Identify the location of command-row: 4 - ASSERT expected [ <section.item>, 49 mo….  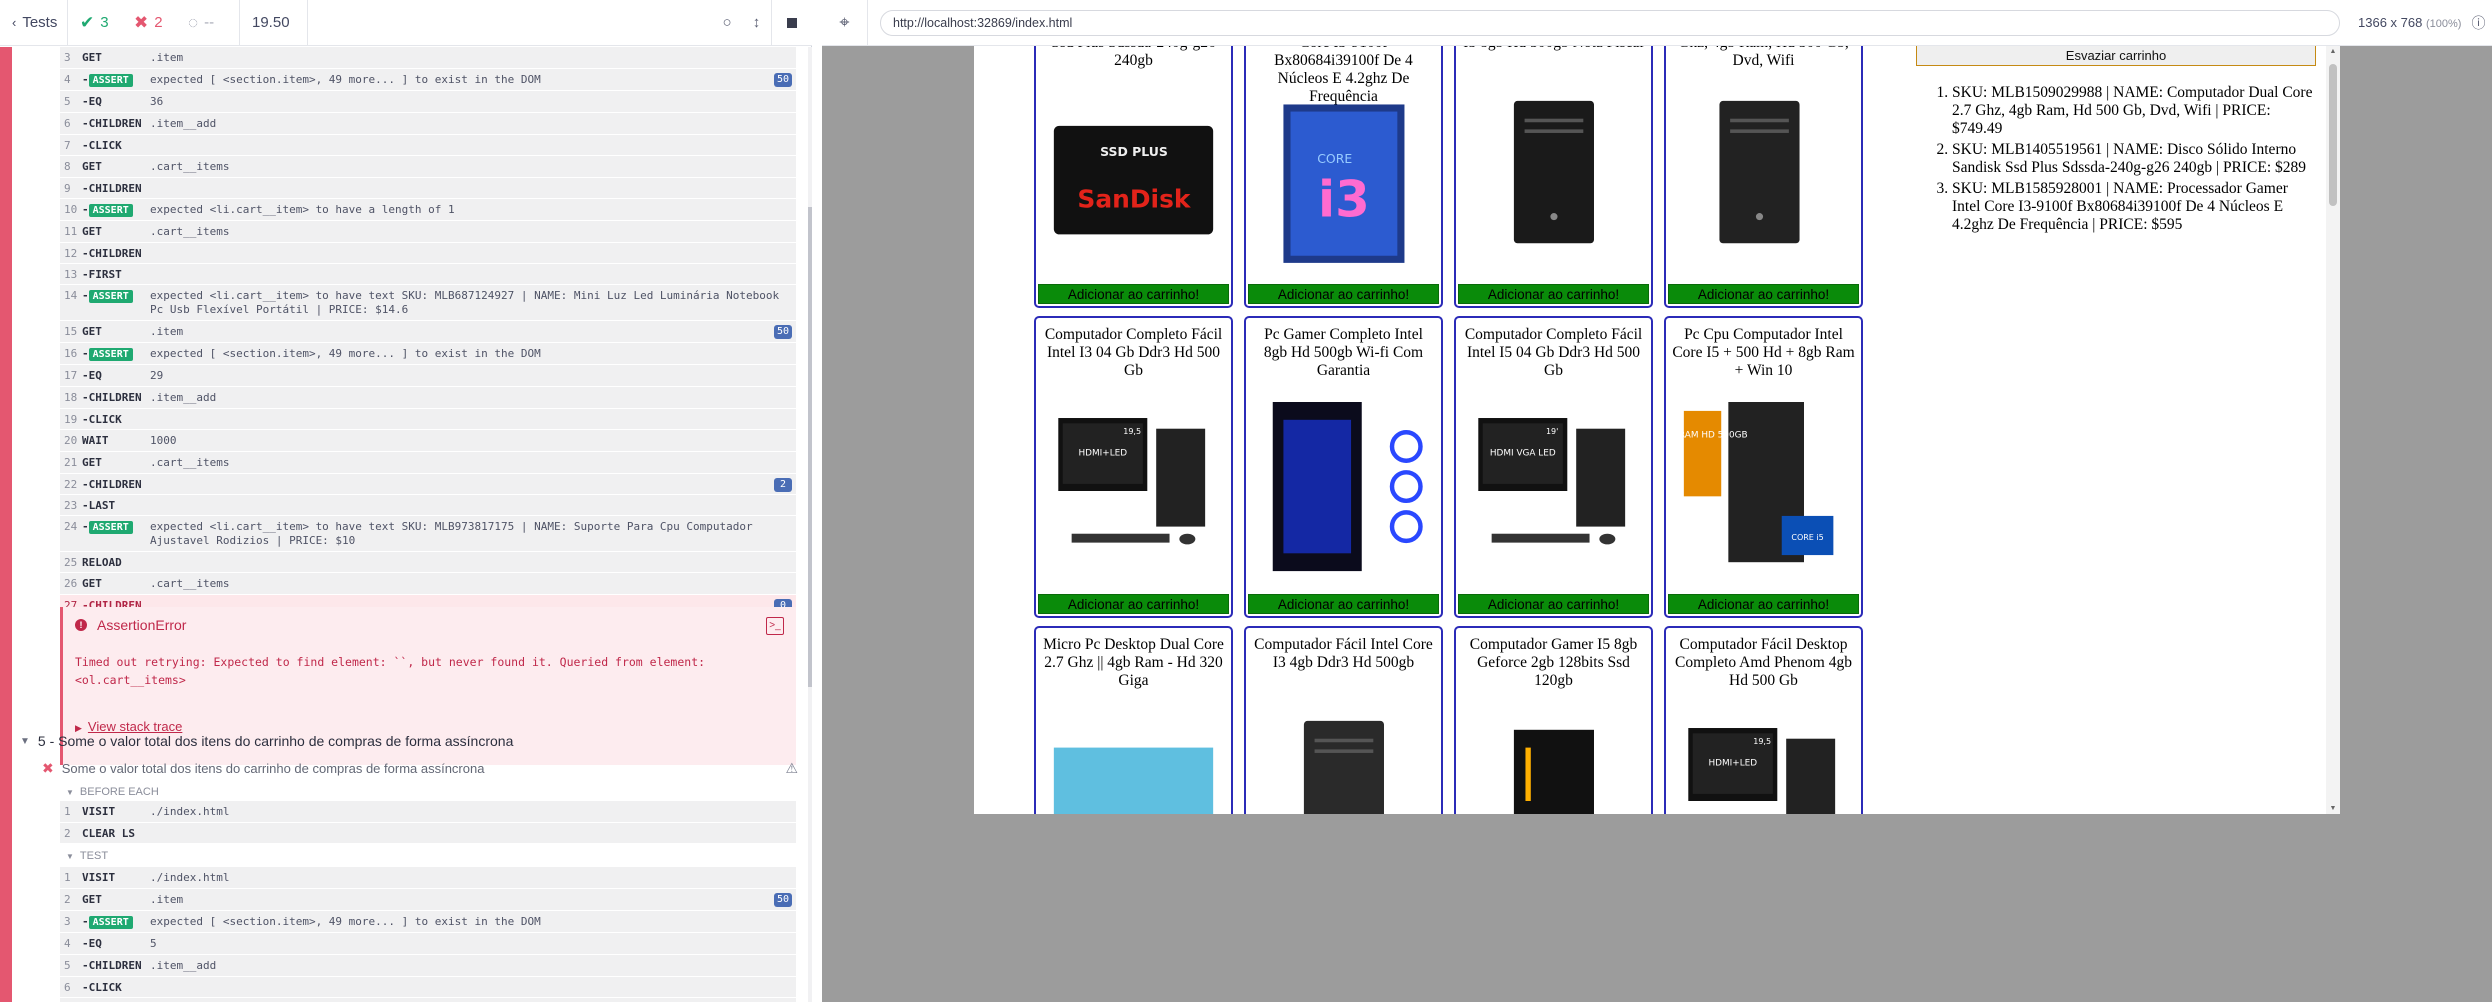
(428, 80).